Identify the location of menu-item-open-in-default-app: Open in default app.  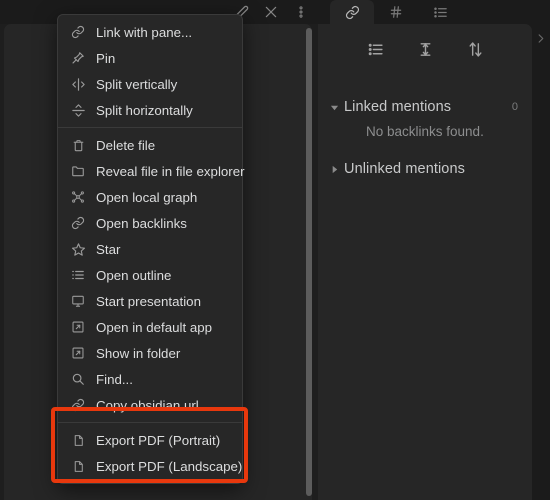
(150, 327).